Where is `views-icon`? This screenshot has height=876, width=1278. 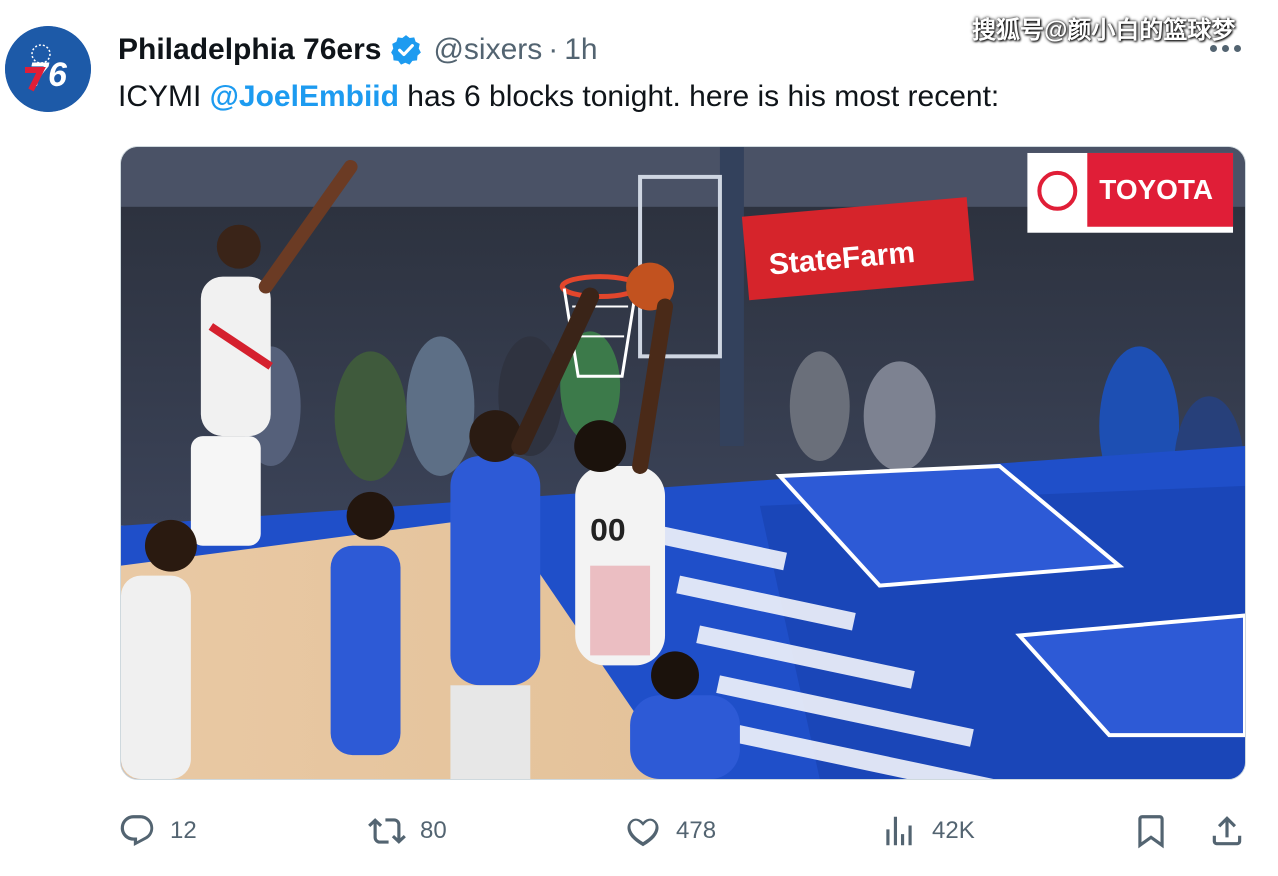
views-icon is located at coordinates (899, 831).